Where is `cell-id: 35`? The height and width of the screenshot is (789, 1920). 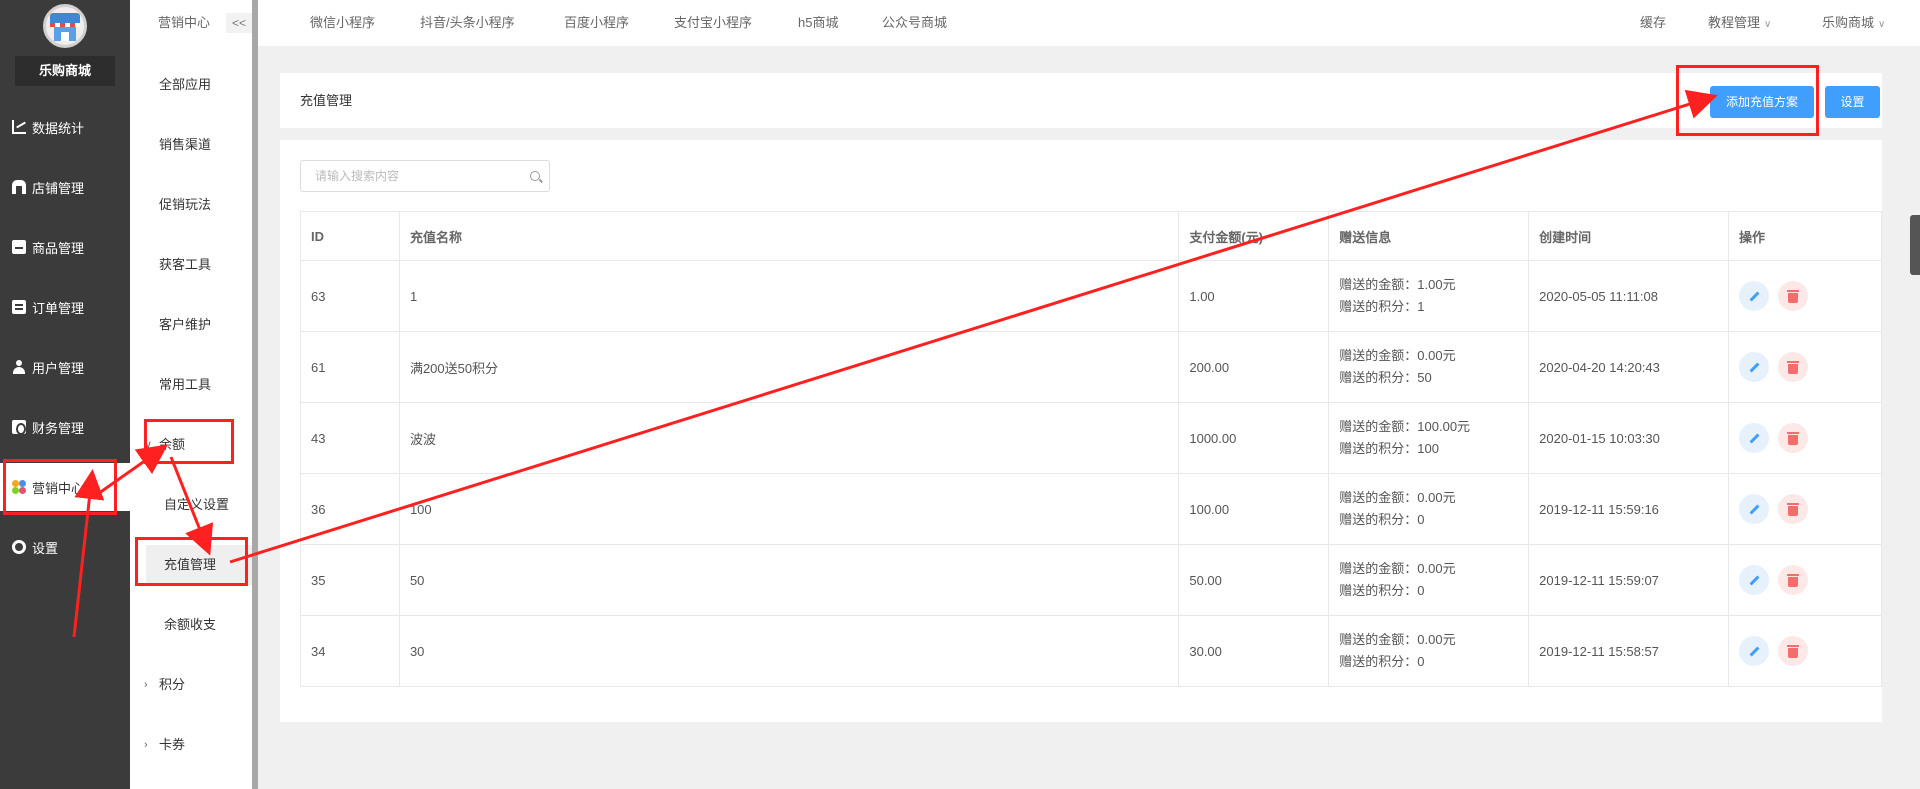 cell-id: 35 is located at coordinates (350, 580).